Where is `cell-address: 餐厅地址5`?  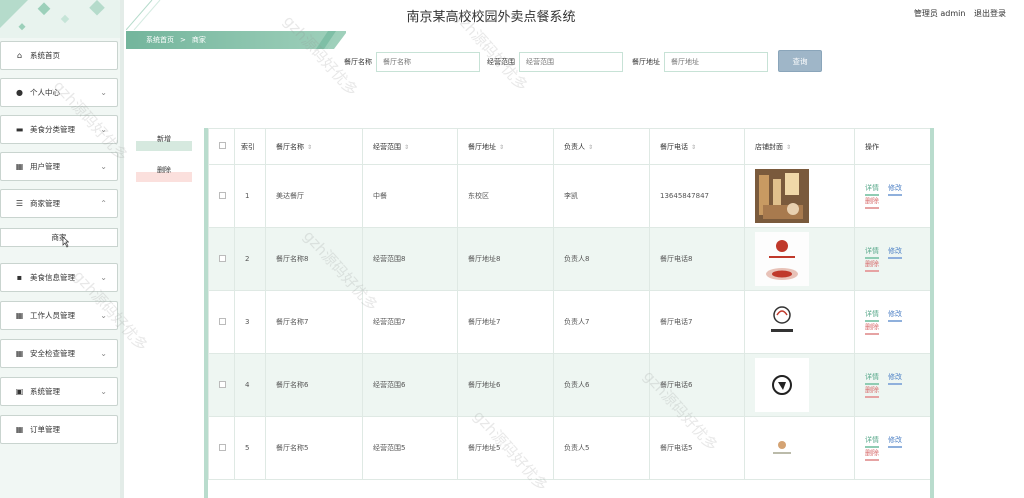
cell-address: 餐厅地址5 is located at coordinates (505, 448).